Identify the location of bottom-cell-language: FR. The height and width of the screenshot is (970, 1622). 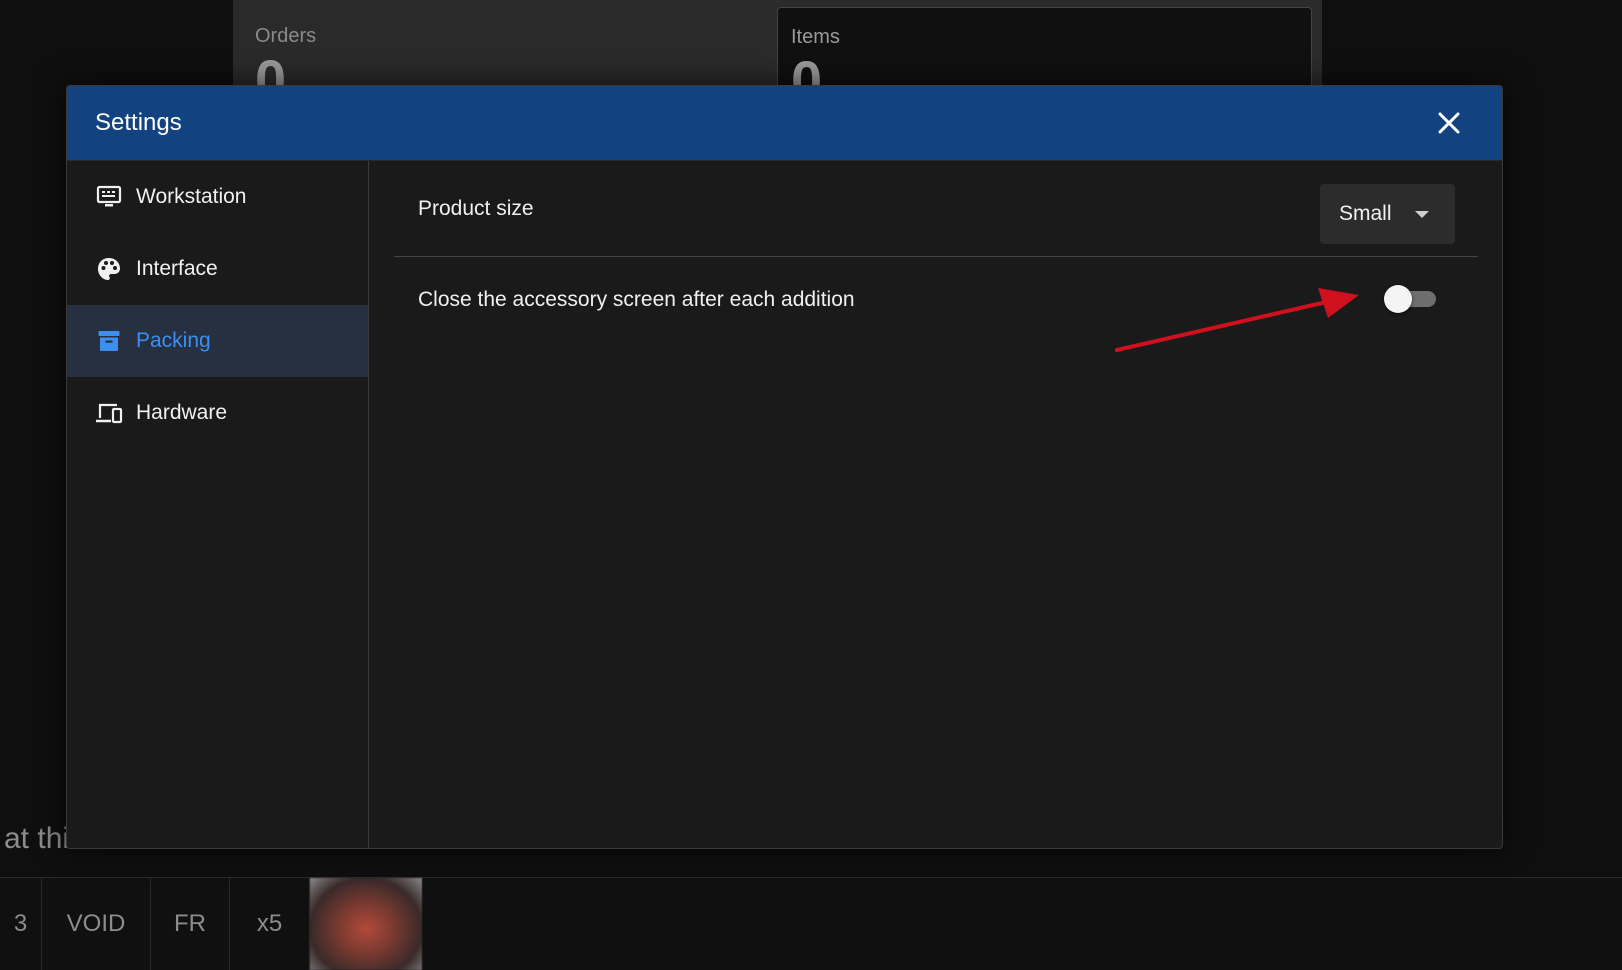
(190, 924).